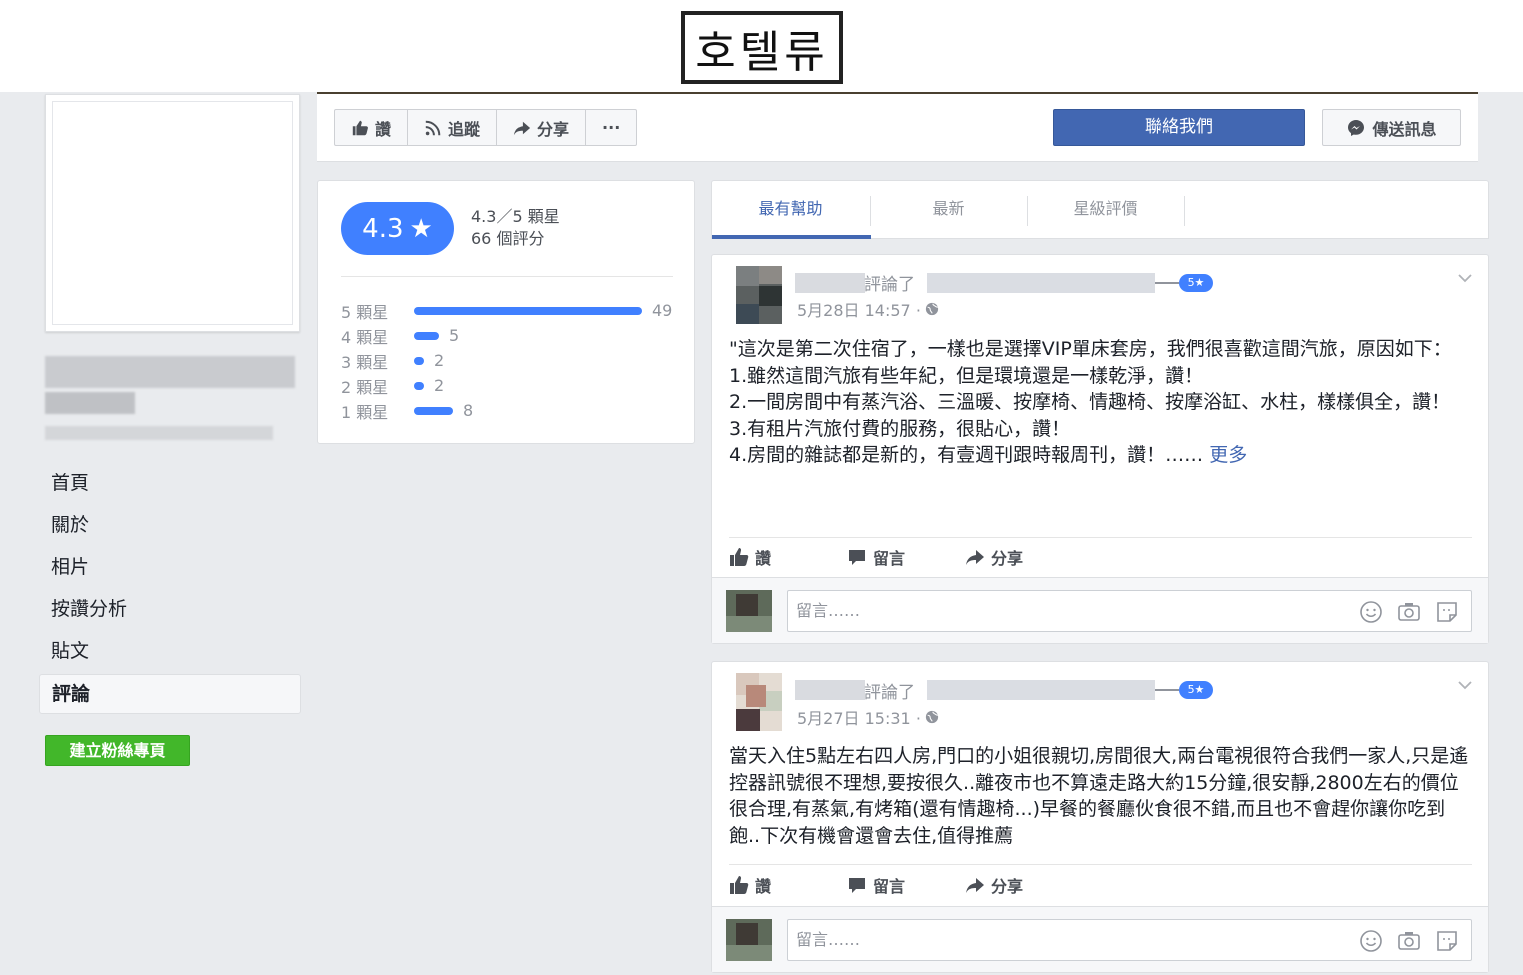 This screenshot has width=1523, height=975. I want to click on follow-button: 追蹤, so click(453, 127).